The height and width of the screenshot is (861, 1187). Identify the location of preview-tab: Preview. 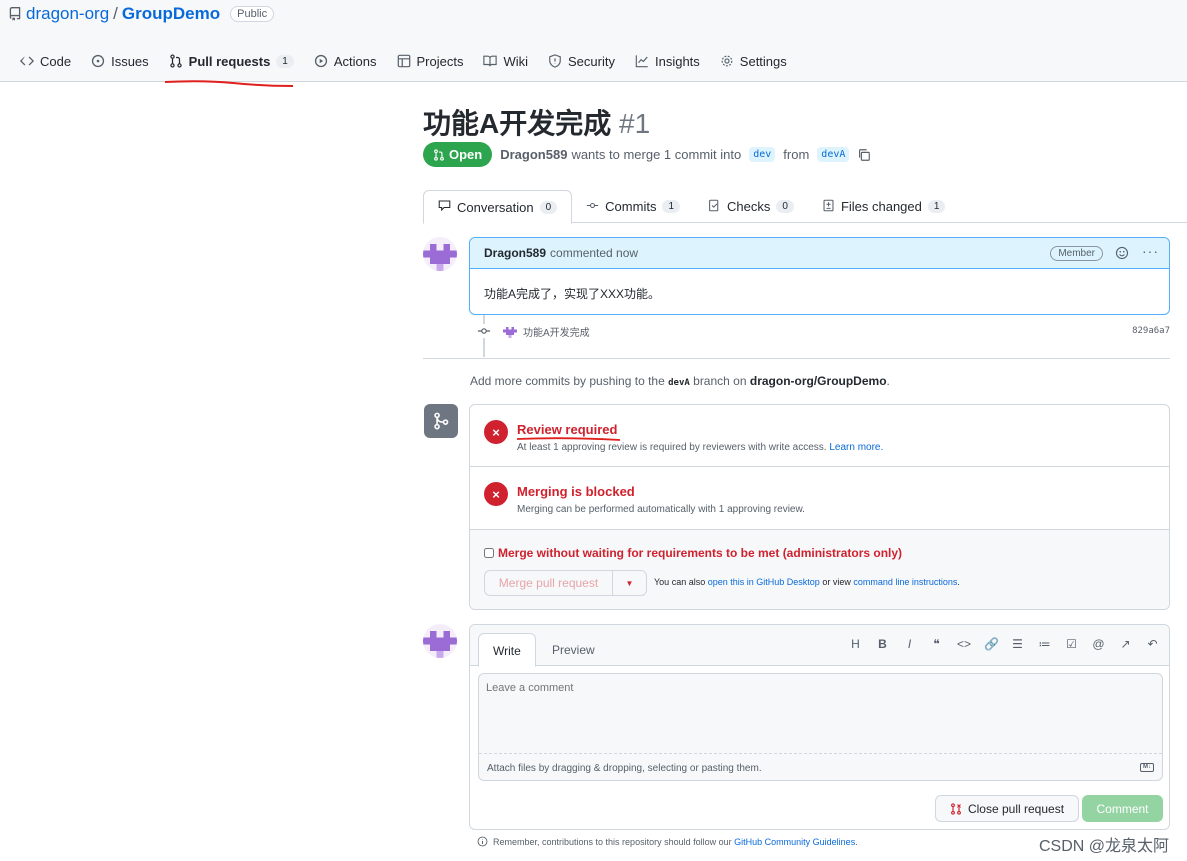
(573, 650).